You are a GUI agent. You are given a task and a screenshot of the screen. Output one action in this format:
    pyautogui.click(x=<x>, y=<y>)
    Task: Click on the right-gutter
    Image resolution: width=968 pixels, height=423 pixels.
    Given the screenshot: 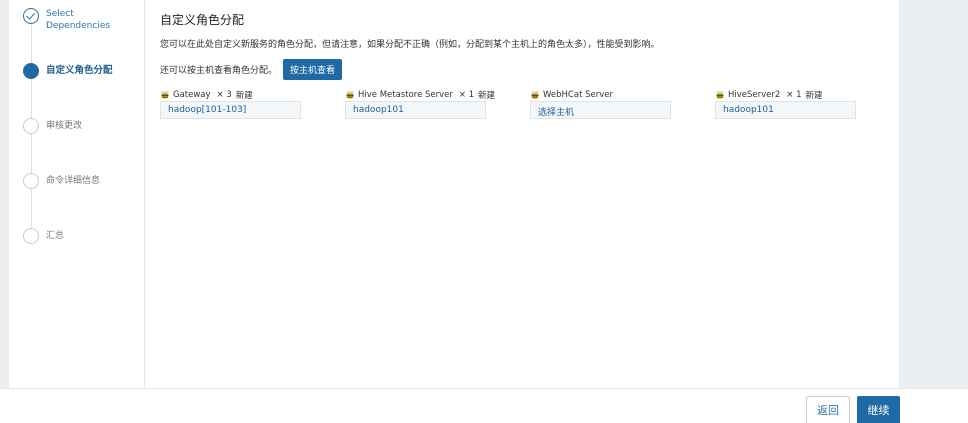 What is the action you would take?
    pyautogui.click(x=933, y=194)
    